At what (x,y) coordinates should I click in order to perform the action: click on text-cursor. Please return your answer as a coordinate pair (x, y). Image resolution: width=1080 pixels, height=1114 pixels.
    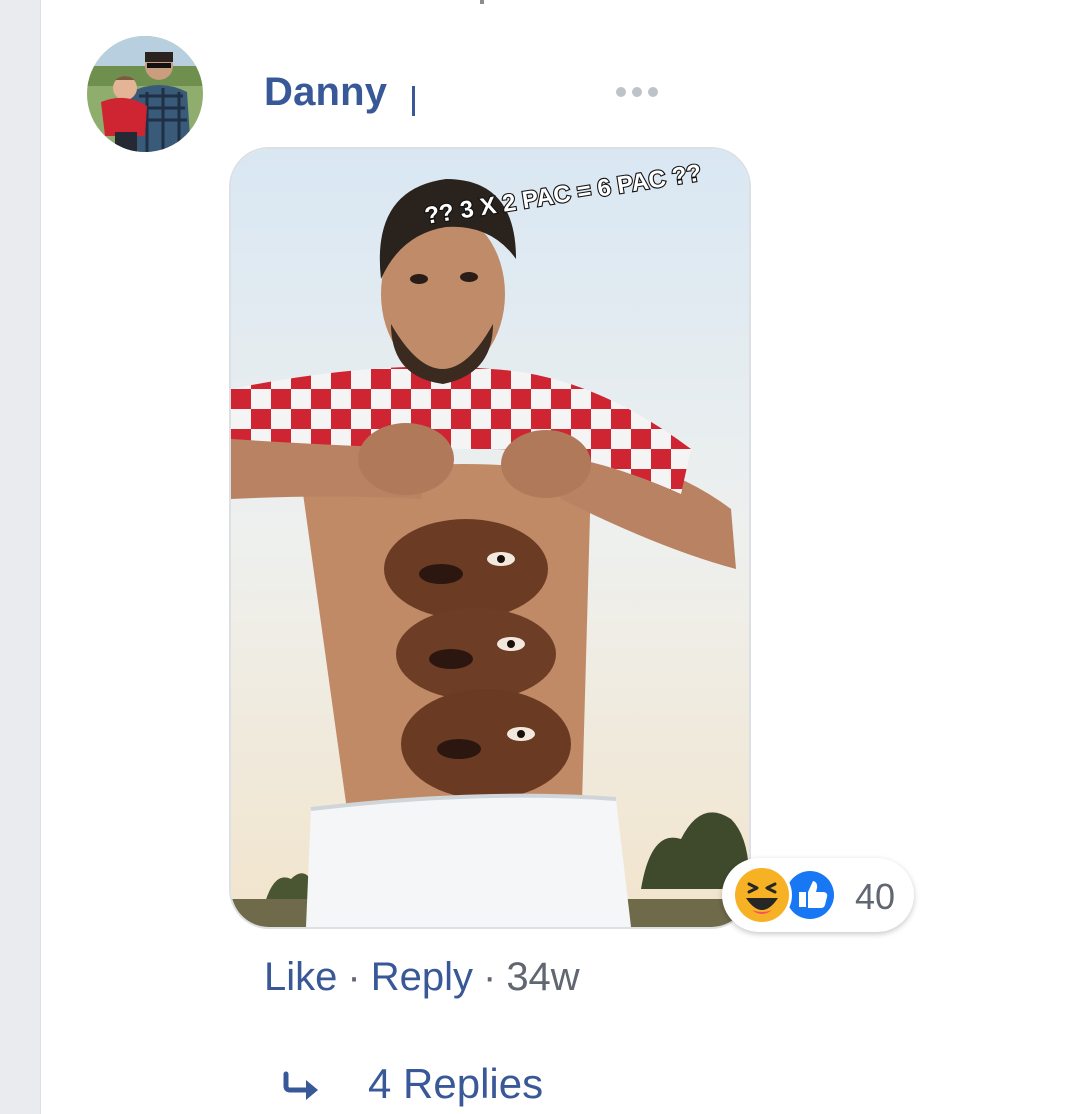
    Looking at the image, I should click on (413, 101).